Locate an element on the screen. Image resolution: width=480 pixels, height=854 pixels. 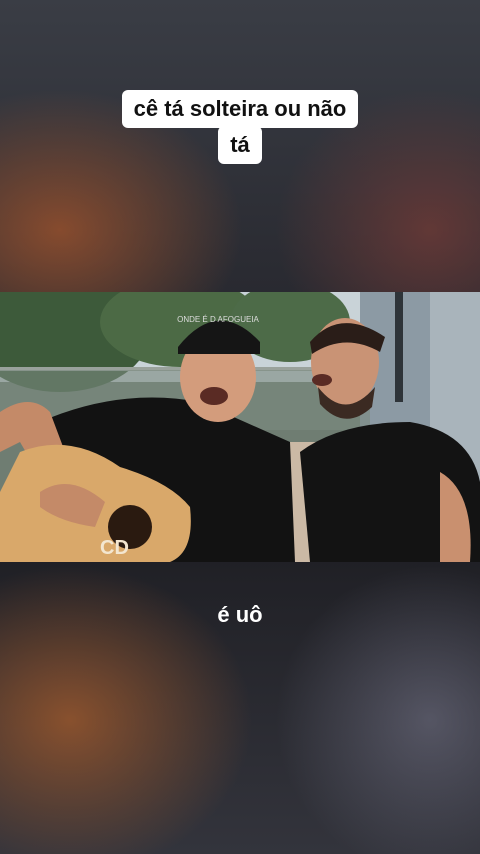
top-caption-line-2: tá is located at coordinates (240, 145).